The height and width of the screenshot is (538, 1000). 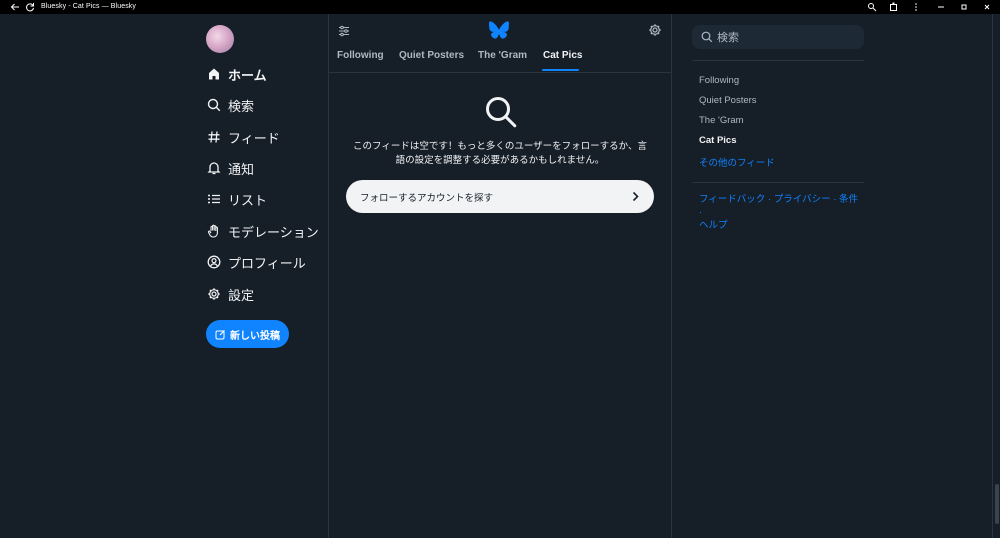 I want to click on home-icon, so click(x=214, y=74).